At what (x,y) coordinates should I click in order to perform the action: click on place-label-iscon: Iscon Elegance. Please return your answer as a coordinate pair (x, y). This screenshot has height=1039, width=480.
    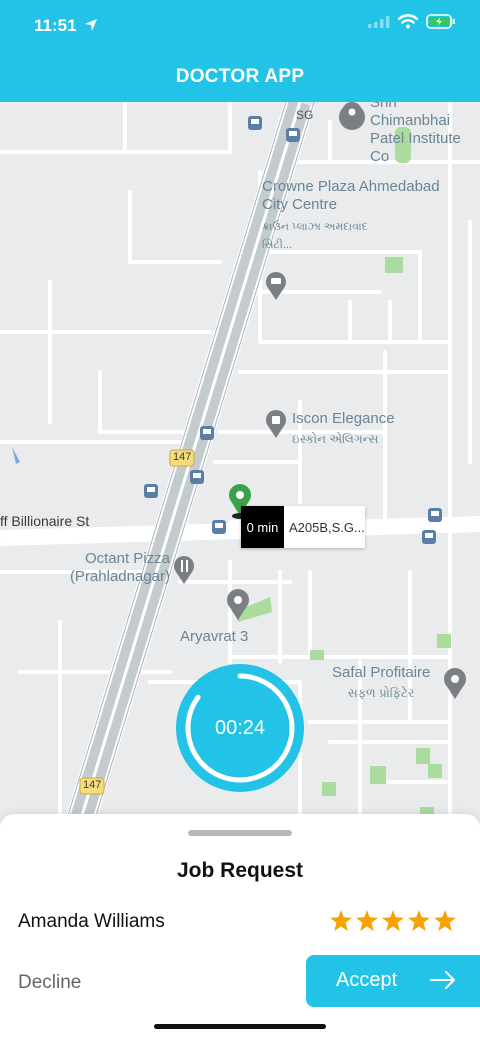
    Looking at the image, I should click on (343, 418).